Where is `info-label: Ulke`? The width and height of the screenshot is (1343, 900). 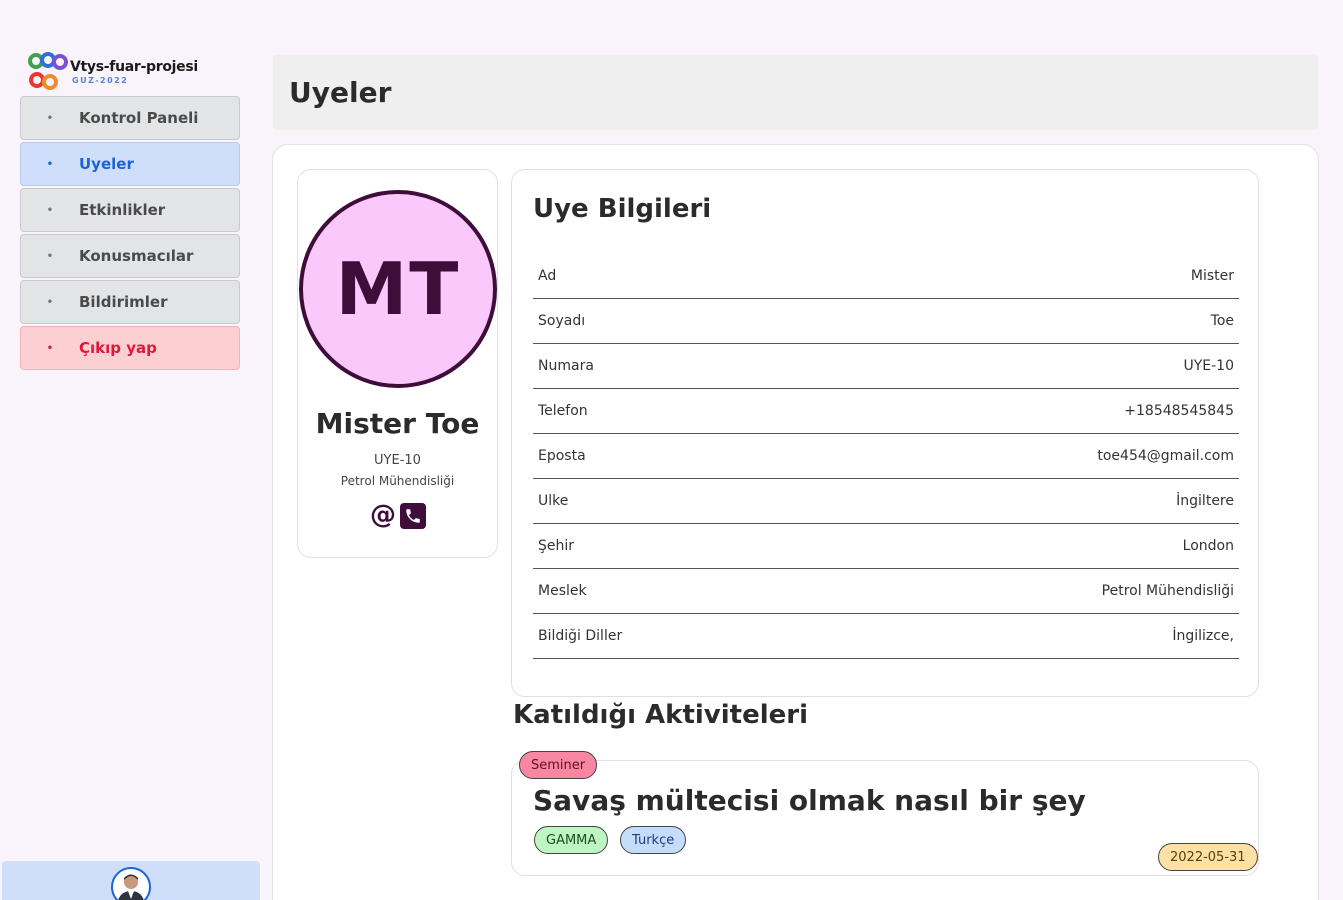 info-label: Ulke is located at coordinates (553, 501).